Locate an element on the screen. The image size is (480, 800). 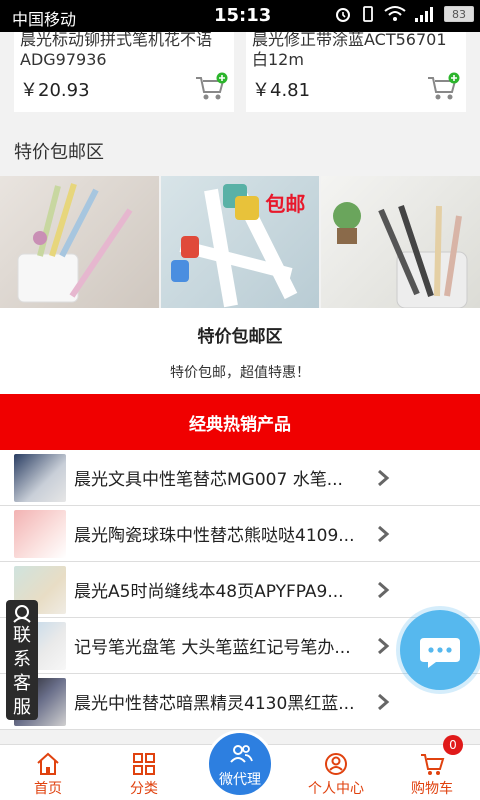
grid-icon is located at coordinates (144, 764).